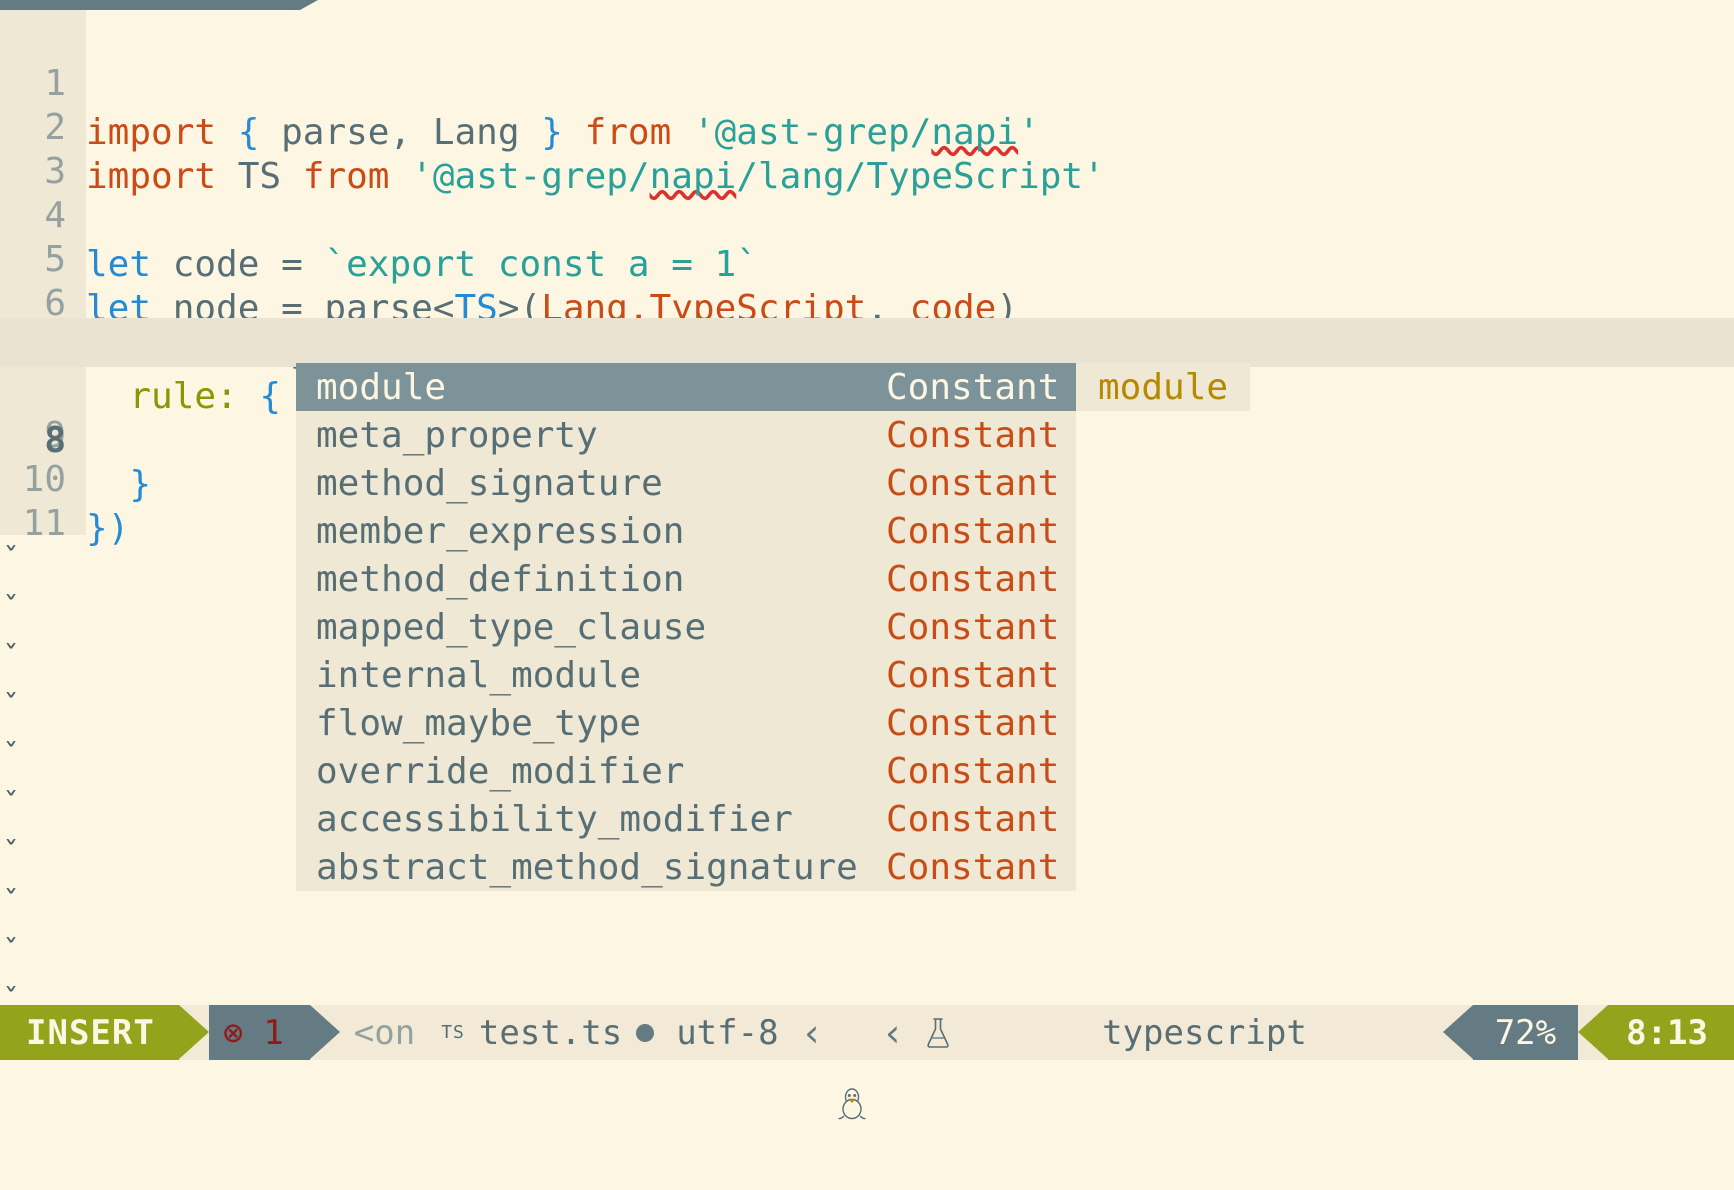 The image size is (1734, 1190). Describe the element at coordinates (686, 483) in the screenshot. I see `completion-item: method_signature Constant` at that location.